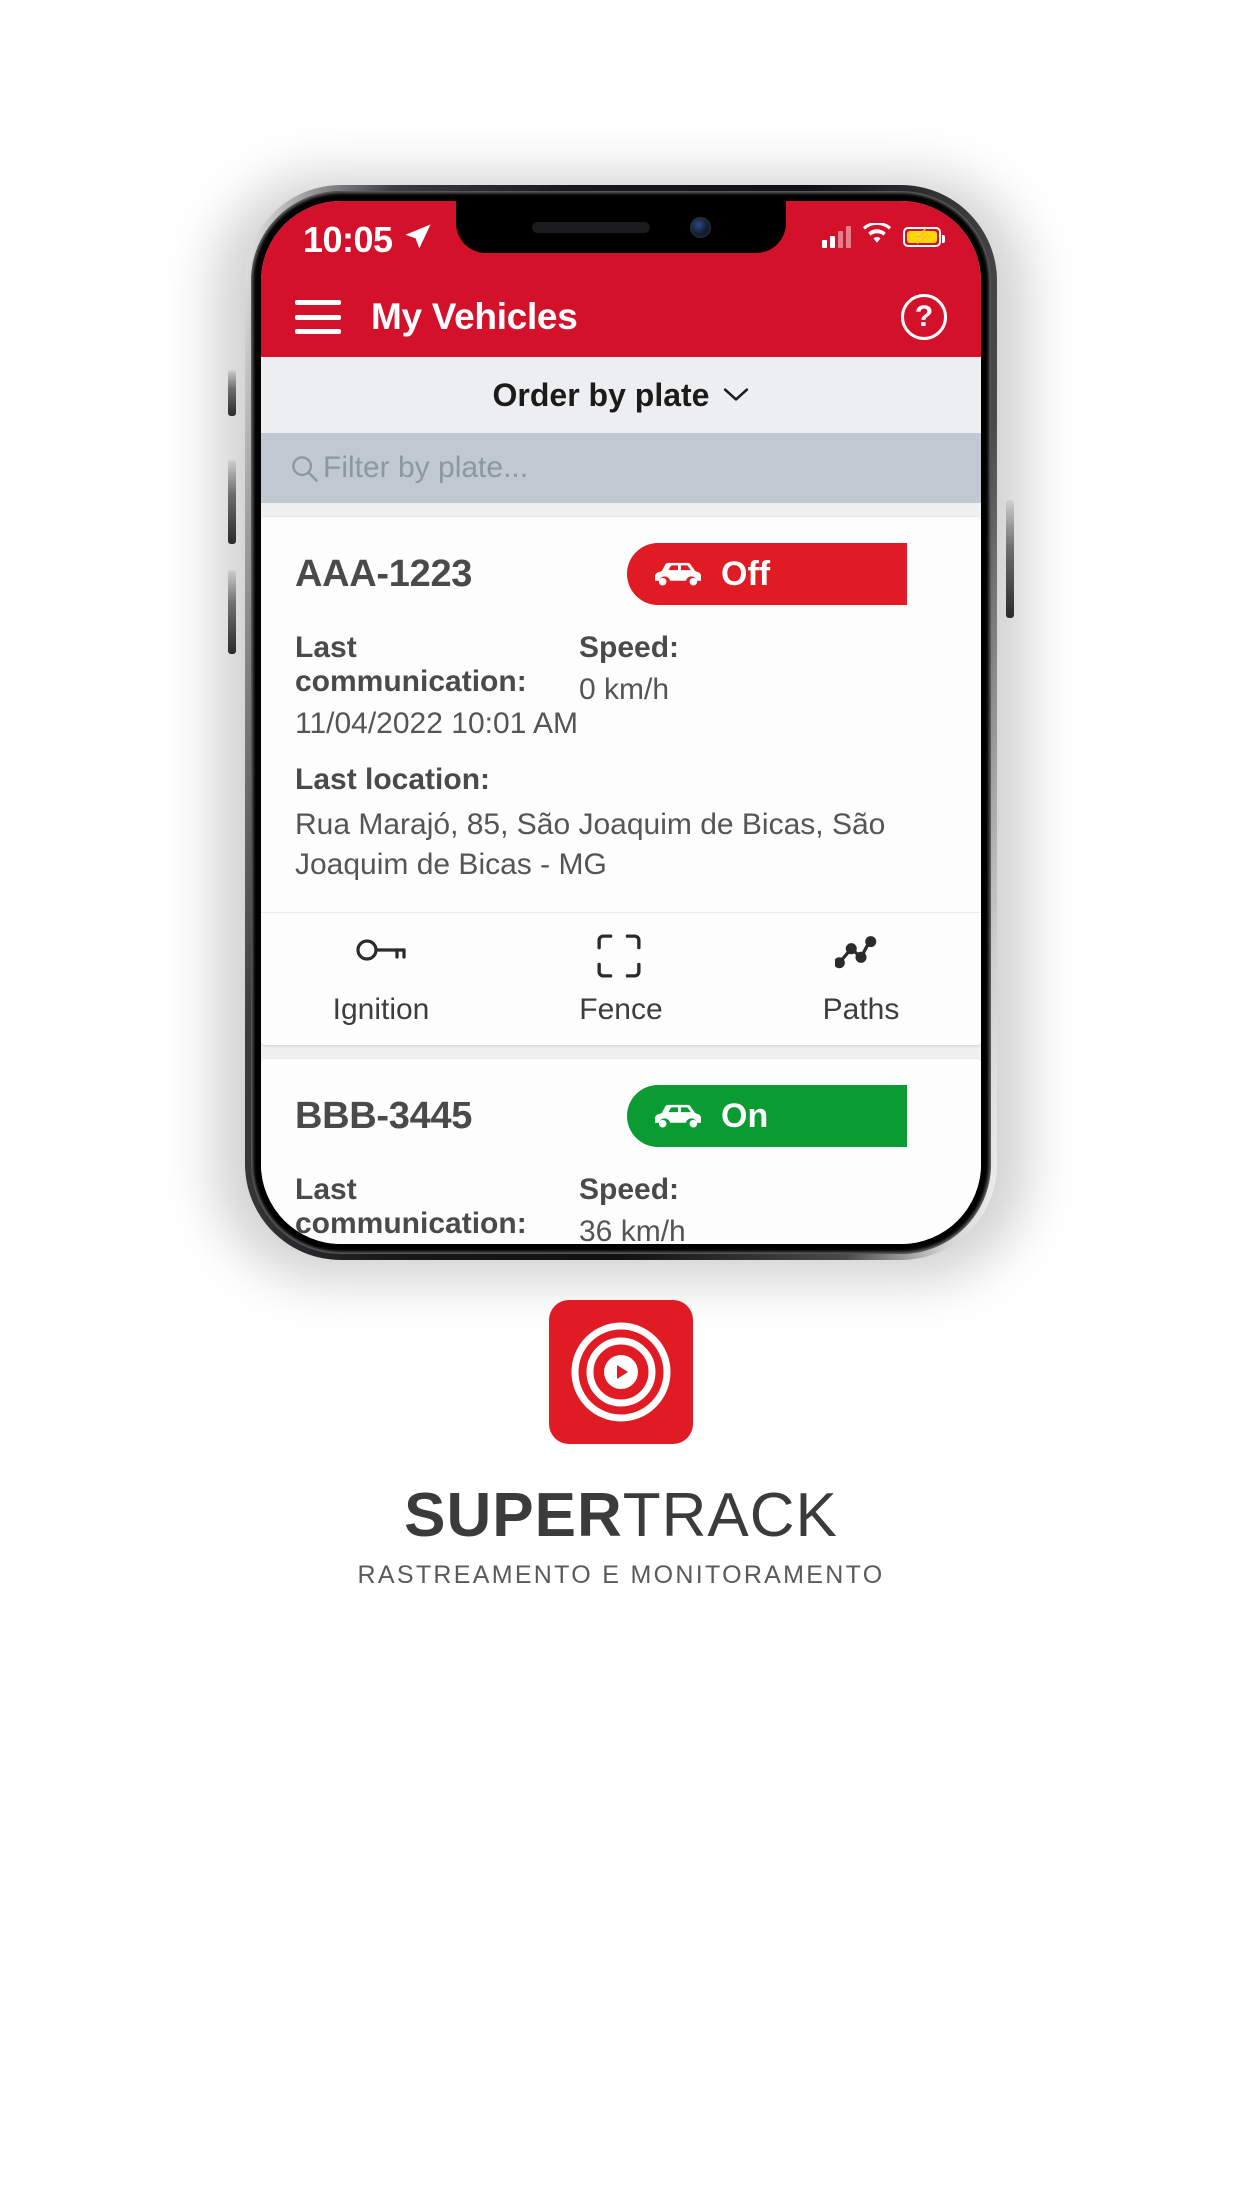 Image resolution: width=1242 pixels, height=2208 pixels. Describe the element at coordinates (348, 239) in the screenshot. I see `status-bar-time: 10:05` at that location.